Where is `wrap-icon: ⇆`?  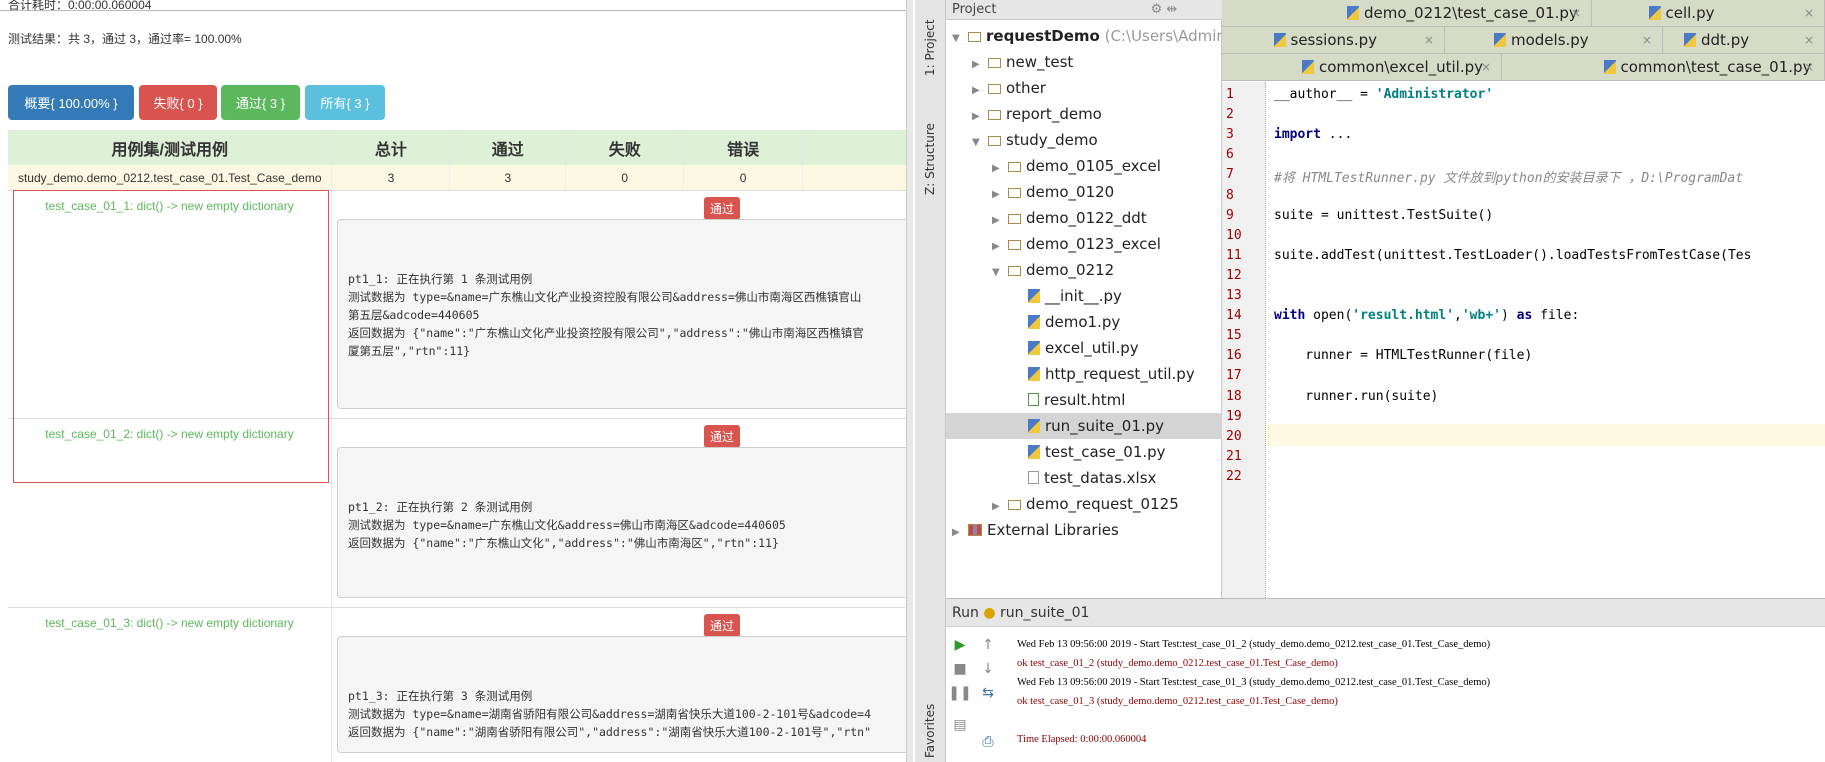 wrap-icon: ⇆ is located at coordinates (988, 693).